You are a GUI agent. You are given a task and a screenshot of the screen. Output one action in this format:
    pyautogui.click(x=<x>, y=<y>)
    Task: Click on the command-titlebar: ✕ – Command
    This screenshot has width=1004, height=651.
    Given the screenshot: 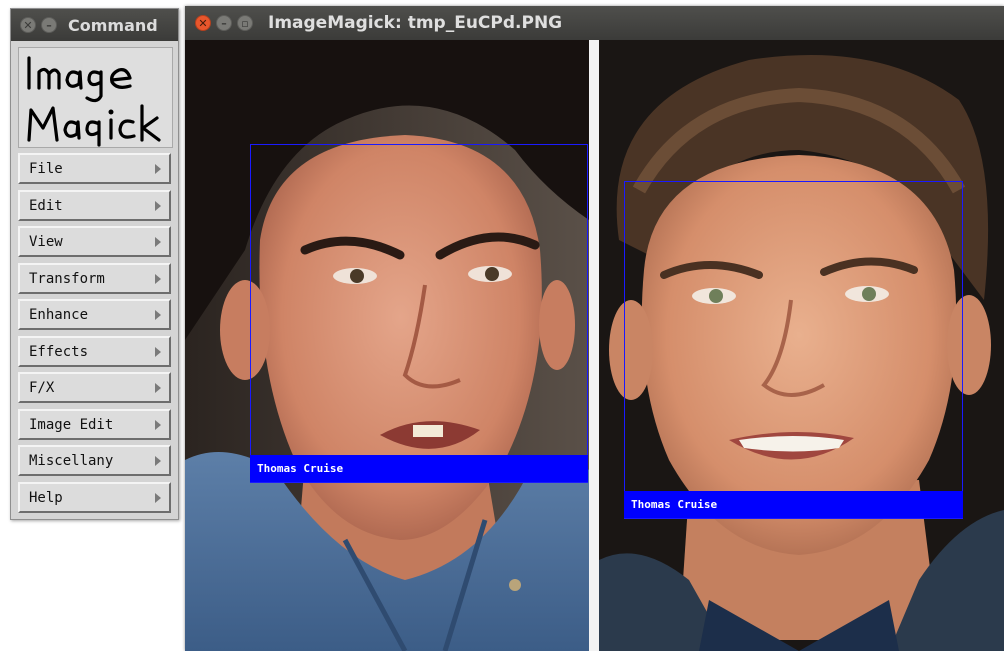 What is the action you would take?
    pyautogui.click(x=94, y=25)
    